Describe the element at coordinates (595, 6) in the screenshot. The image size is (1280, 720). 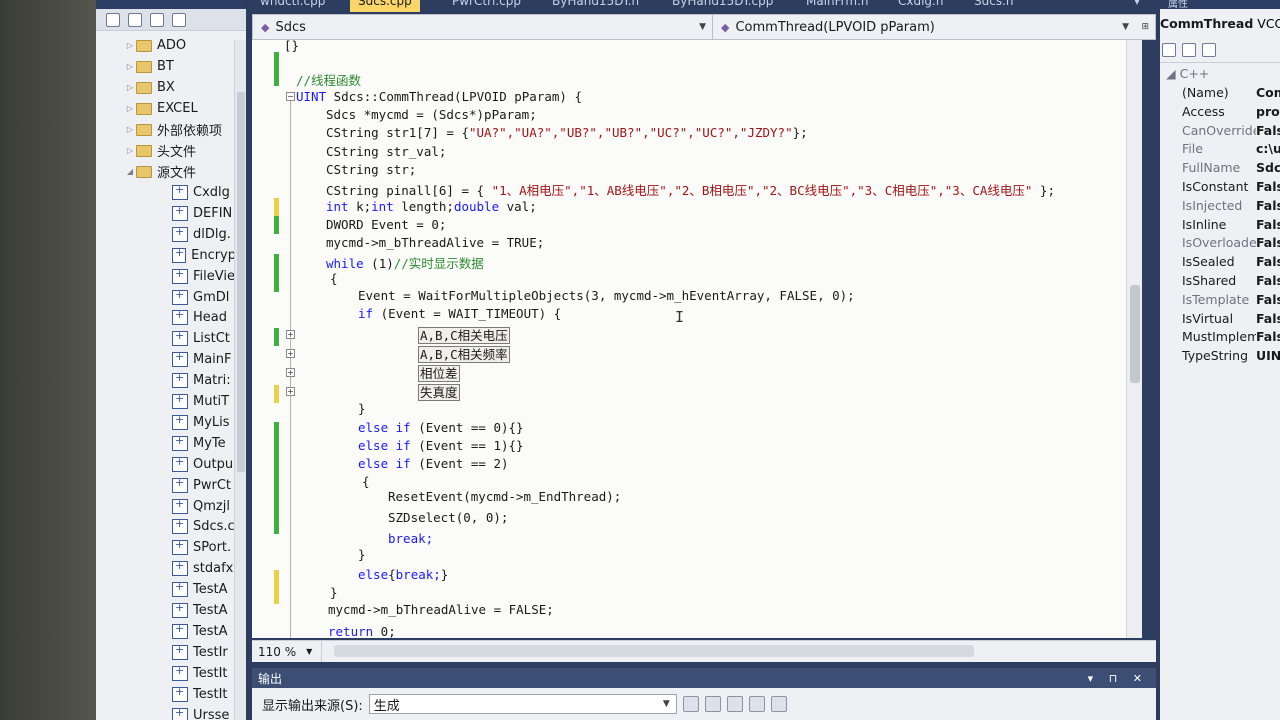
I see `tab-byhand15dy-h: ByHand15DY.h` at that location.